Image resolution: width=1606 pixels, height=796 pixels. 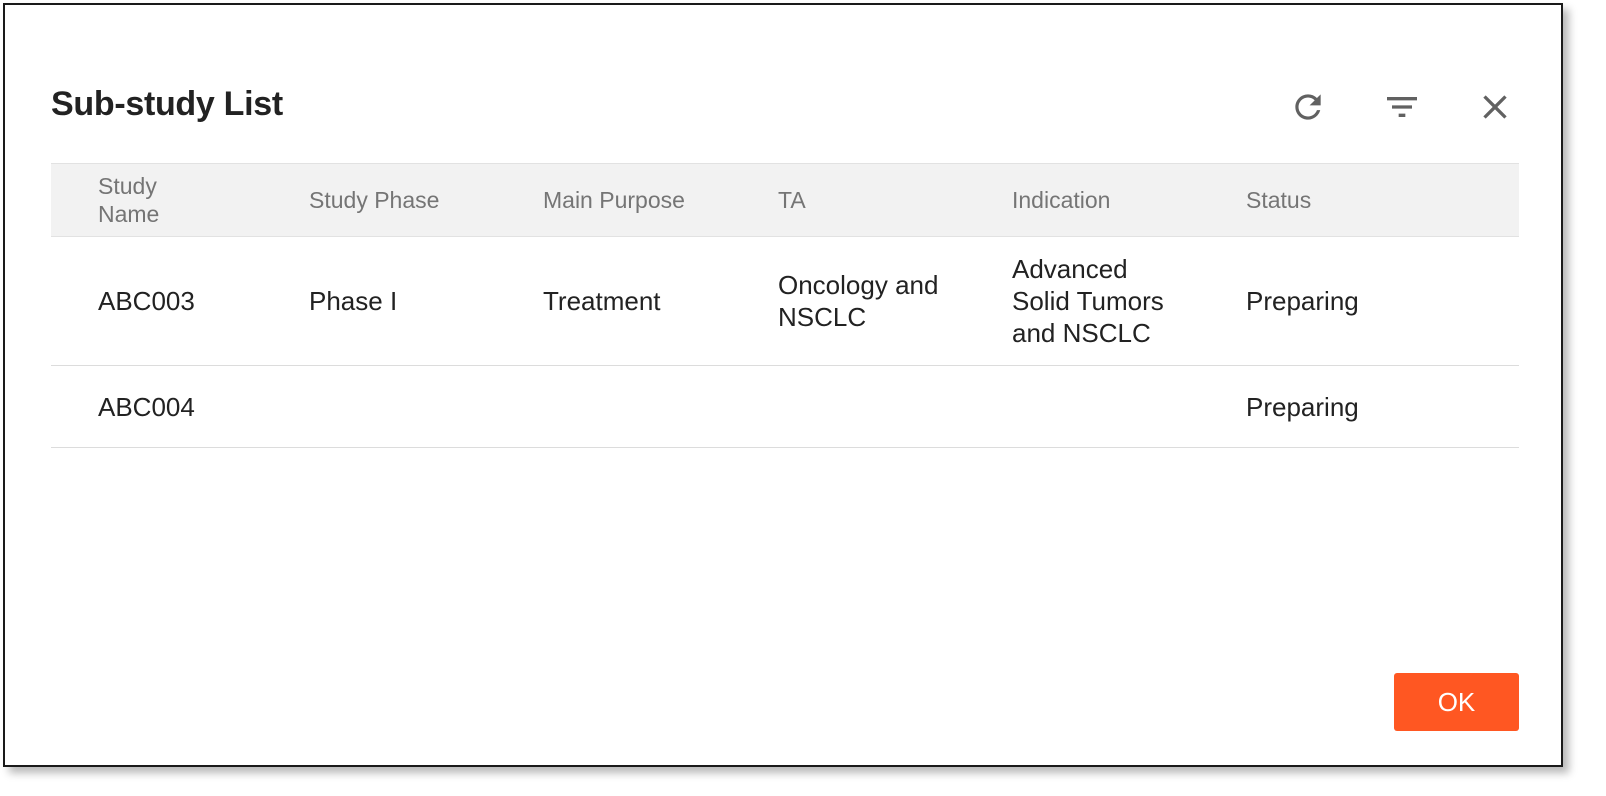 What do you see at coordinates (1112, 406) in the screenshot?
I see `cell-indication` at bounding box center [1112, 406].